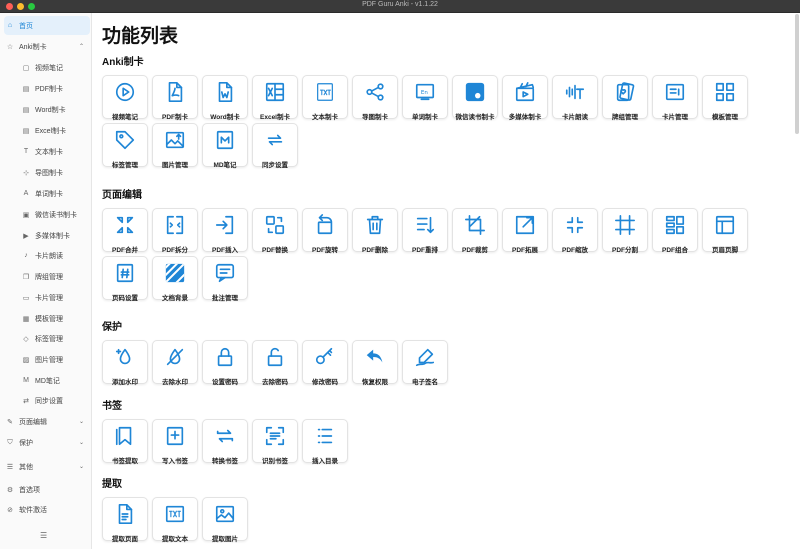 This screenshot has height=549, width=800. I want to click on sidebar-item-18: ⇄ 同步设置, so click(55, 400).